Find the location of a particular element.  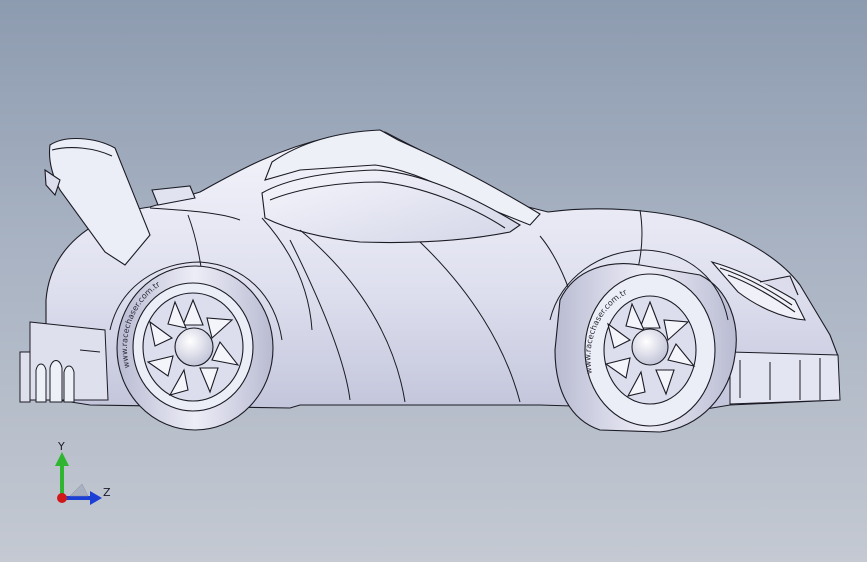

car-roof is located at coordinates (401, 186).